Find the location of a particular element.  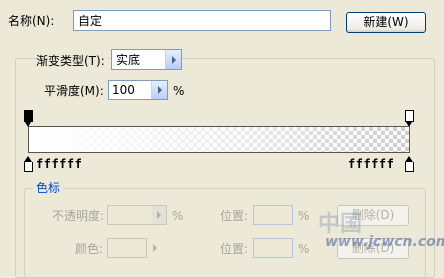

gradient-preview-bar is located at coordinates (219, 139).